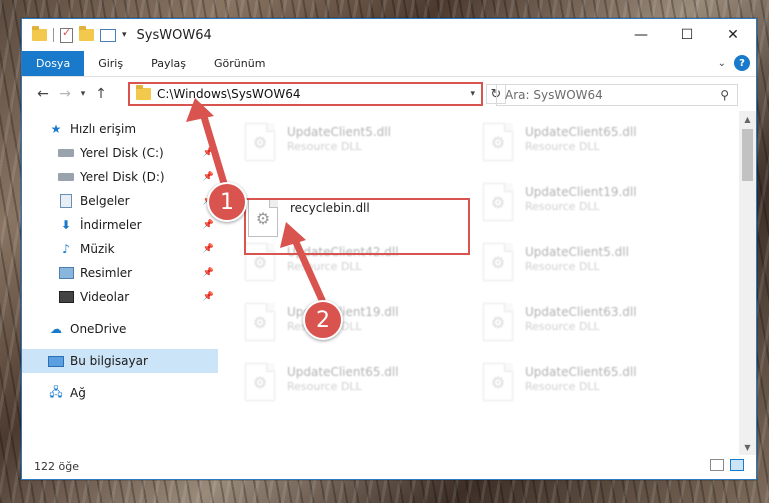 This screenshot has width=769, height=503. What do you see at coordinates (308, 270) in the screenshot?
I see `arrow-to-file` at bounding box center [308, 270].